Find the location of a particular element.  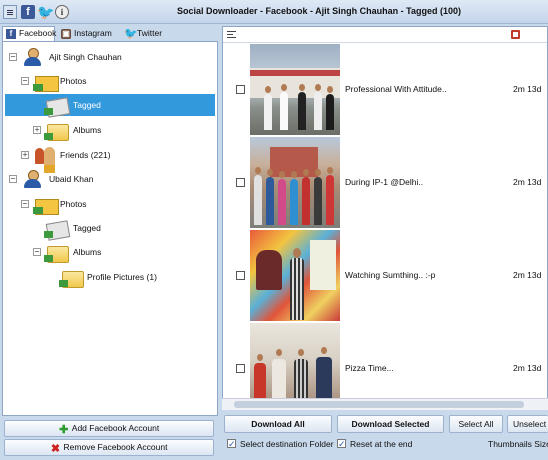

tree-node-label: Ajit Singh Chauhan is located at coordinates (85, 57).